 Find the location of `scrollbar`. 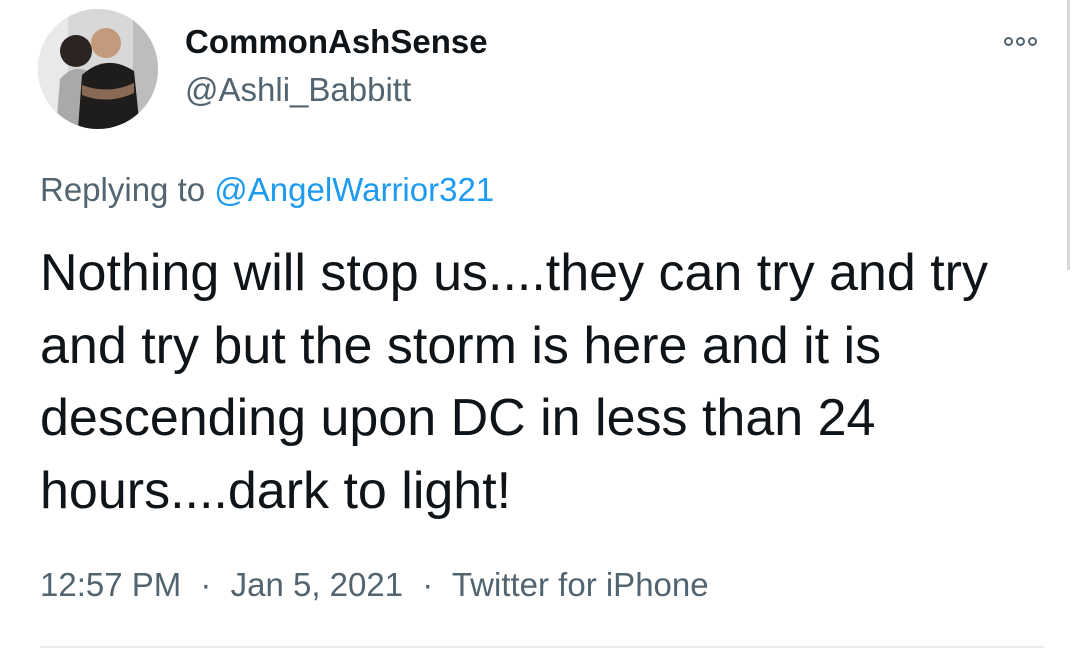

scrollbar is located at coordinates (1068, 135).